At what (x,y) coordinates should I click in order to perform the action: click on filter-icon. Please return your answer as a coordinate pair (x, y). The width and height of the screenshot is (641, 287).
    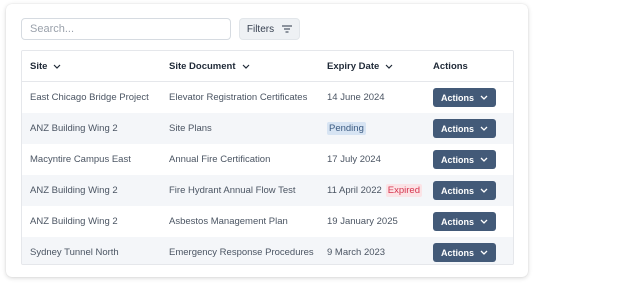
    Looking at the image, I should click on (287, 29).